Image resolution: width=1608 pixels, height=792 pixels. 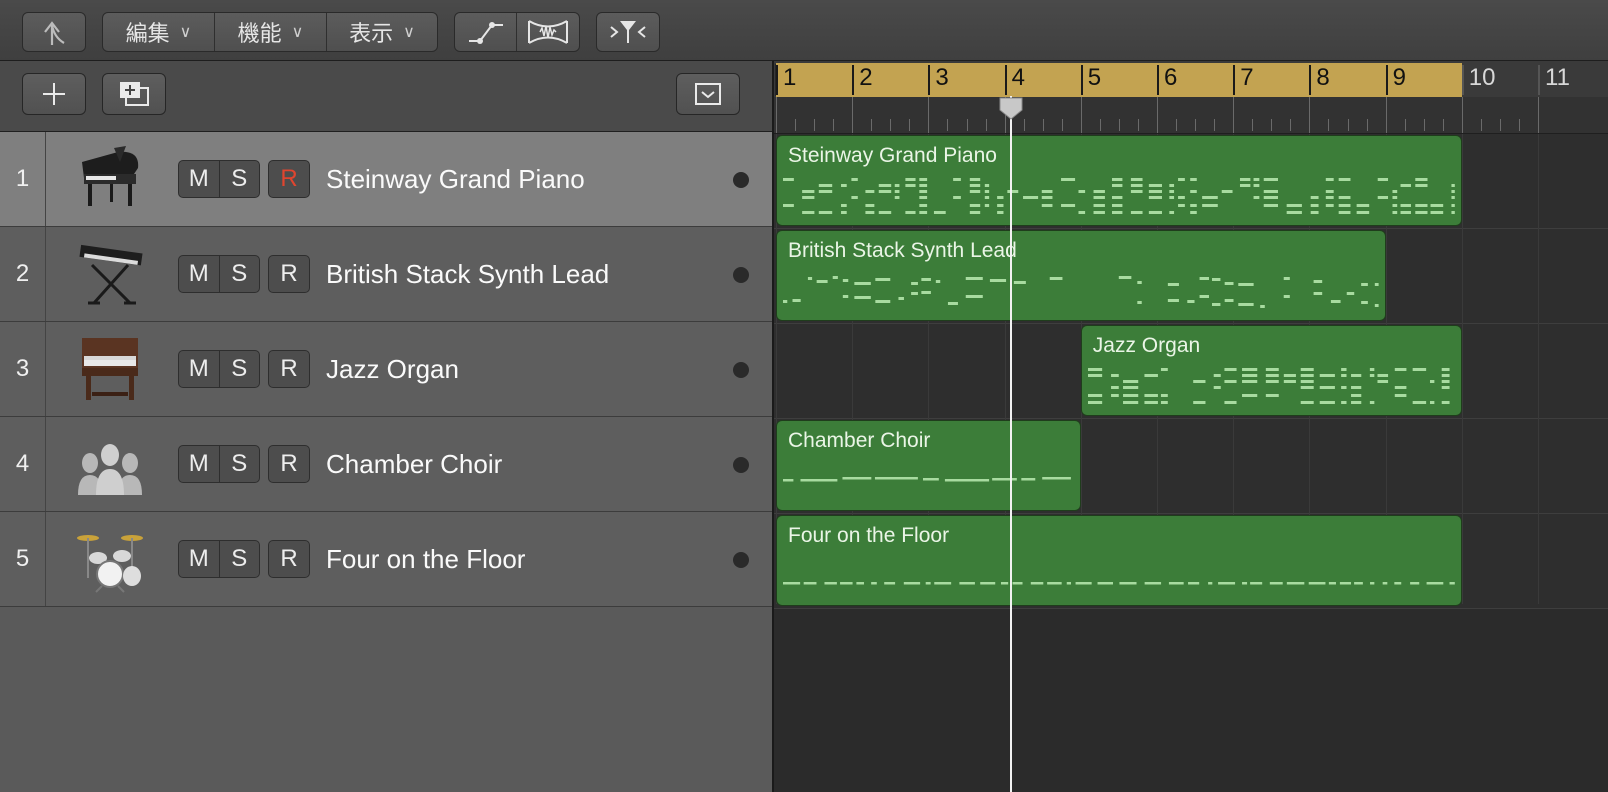 I want to click on ruler-subdivisions, so click(x=1191, y=115).